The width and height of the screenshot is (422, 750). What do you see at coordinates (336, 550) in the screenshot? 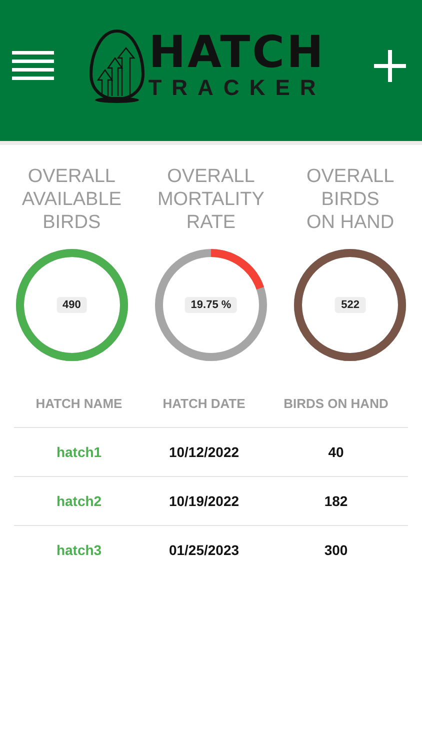
I see `table-cell-text: 300` at bounding box center [336, 550].